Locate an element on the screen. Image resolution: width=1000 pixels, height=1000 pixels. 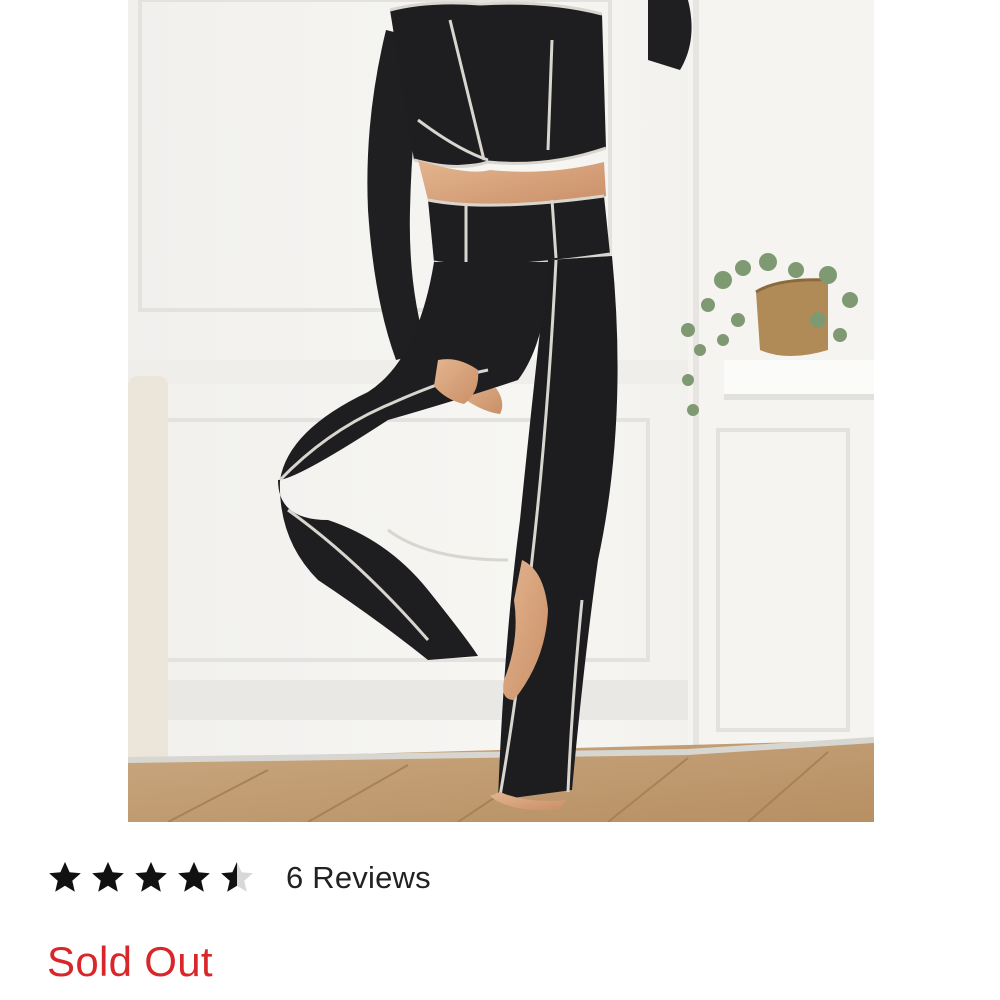
star-rating is located at coordinates (151, 878).